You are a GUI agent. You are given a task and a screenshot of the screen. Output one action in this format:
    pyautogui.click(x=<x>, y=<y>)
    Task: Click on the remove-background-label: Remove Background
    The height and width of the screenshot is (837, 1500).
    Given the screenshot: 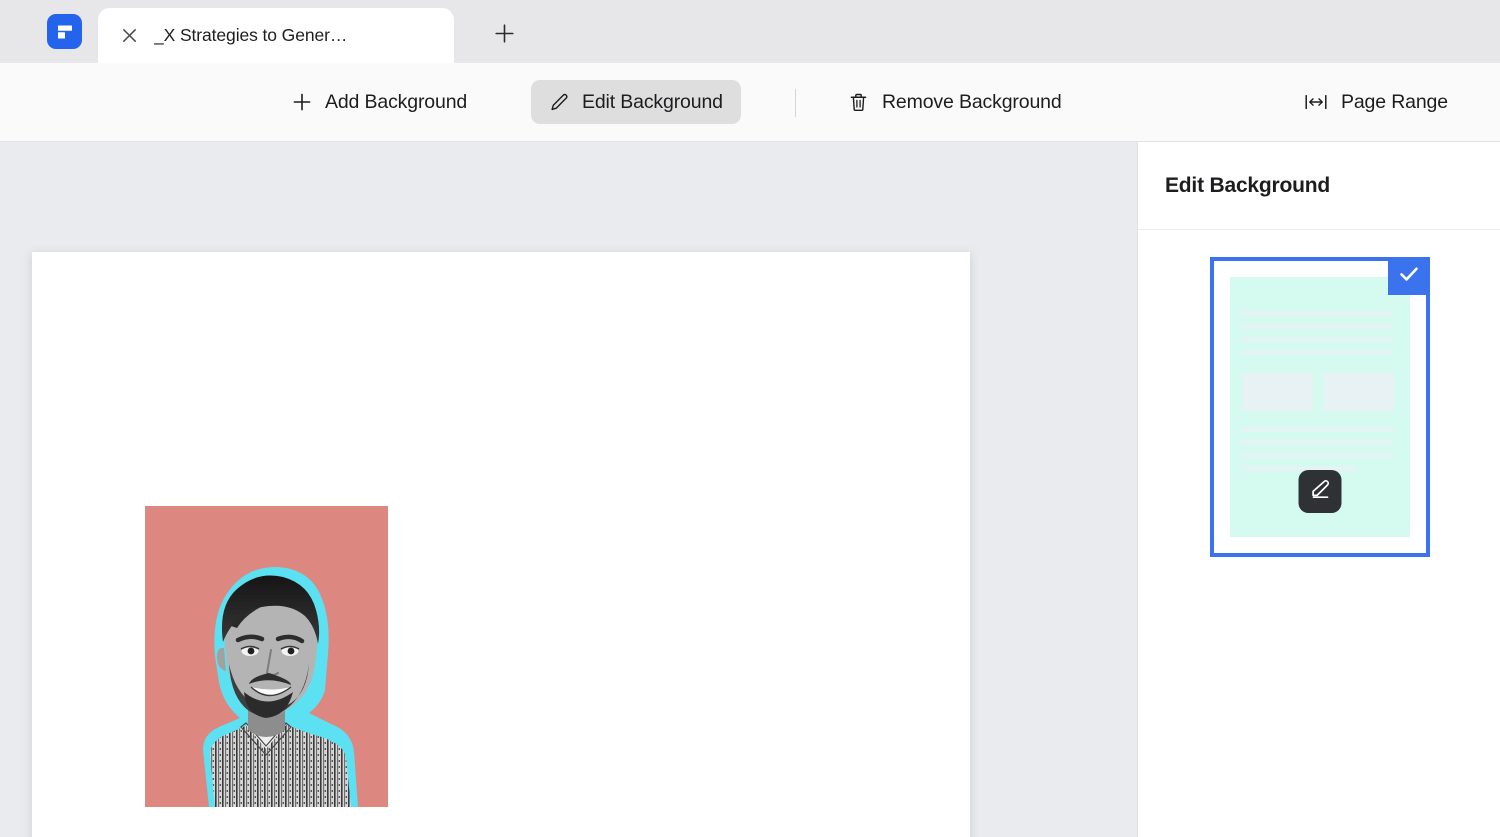 What is the action you would take?
    pyautogui.click(x=972, y=101)
    